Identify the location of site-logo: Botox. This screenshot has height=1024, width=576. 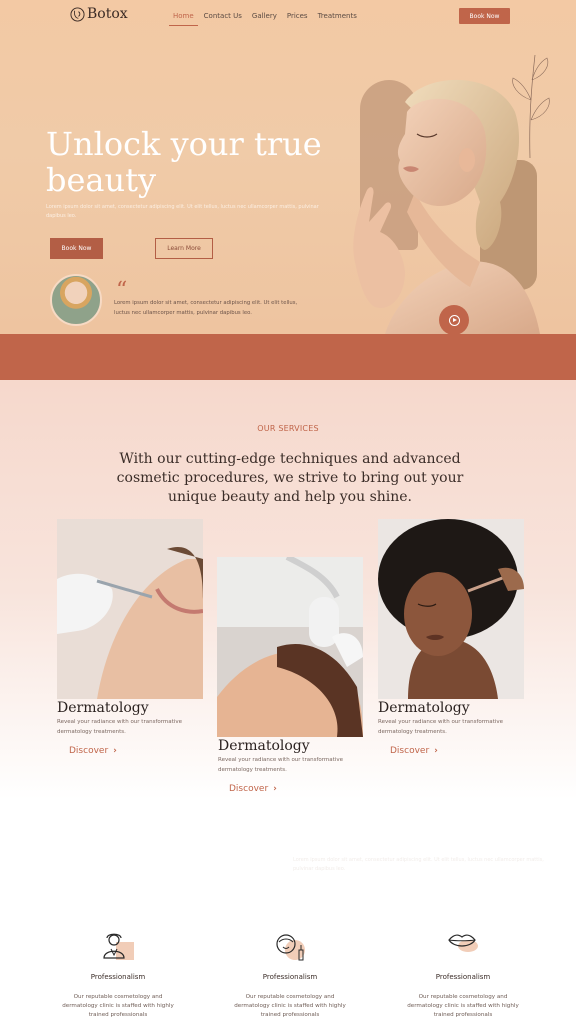
(99, 14).